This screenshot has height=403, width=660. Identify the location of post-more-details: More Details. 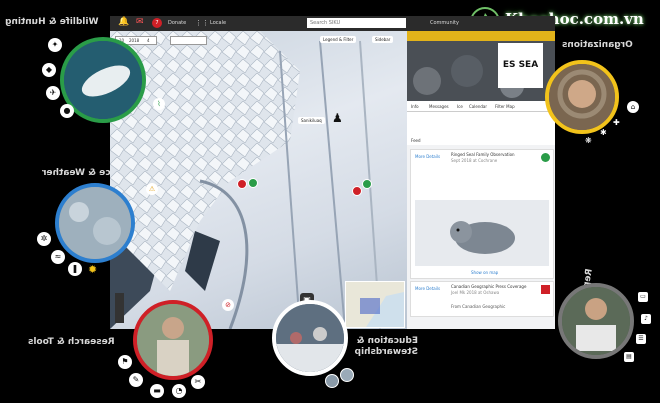
(427, 156).